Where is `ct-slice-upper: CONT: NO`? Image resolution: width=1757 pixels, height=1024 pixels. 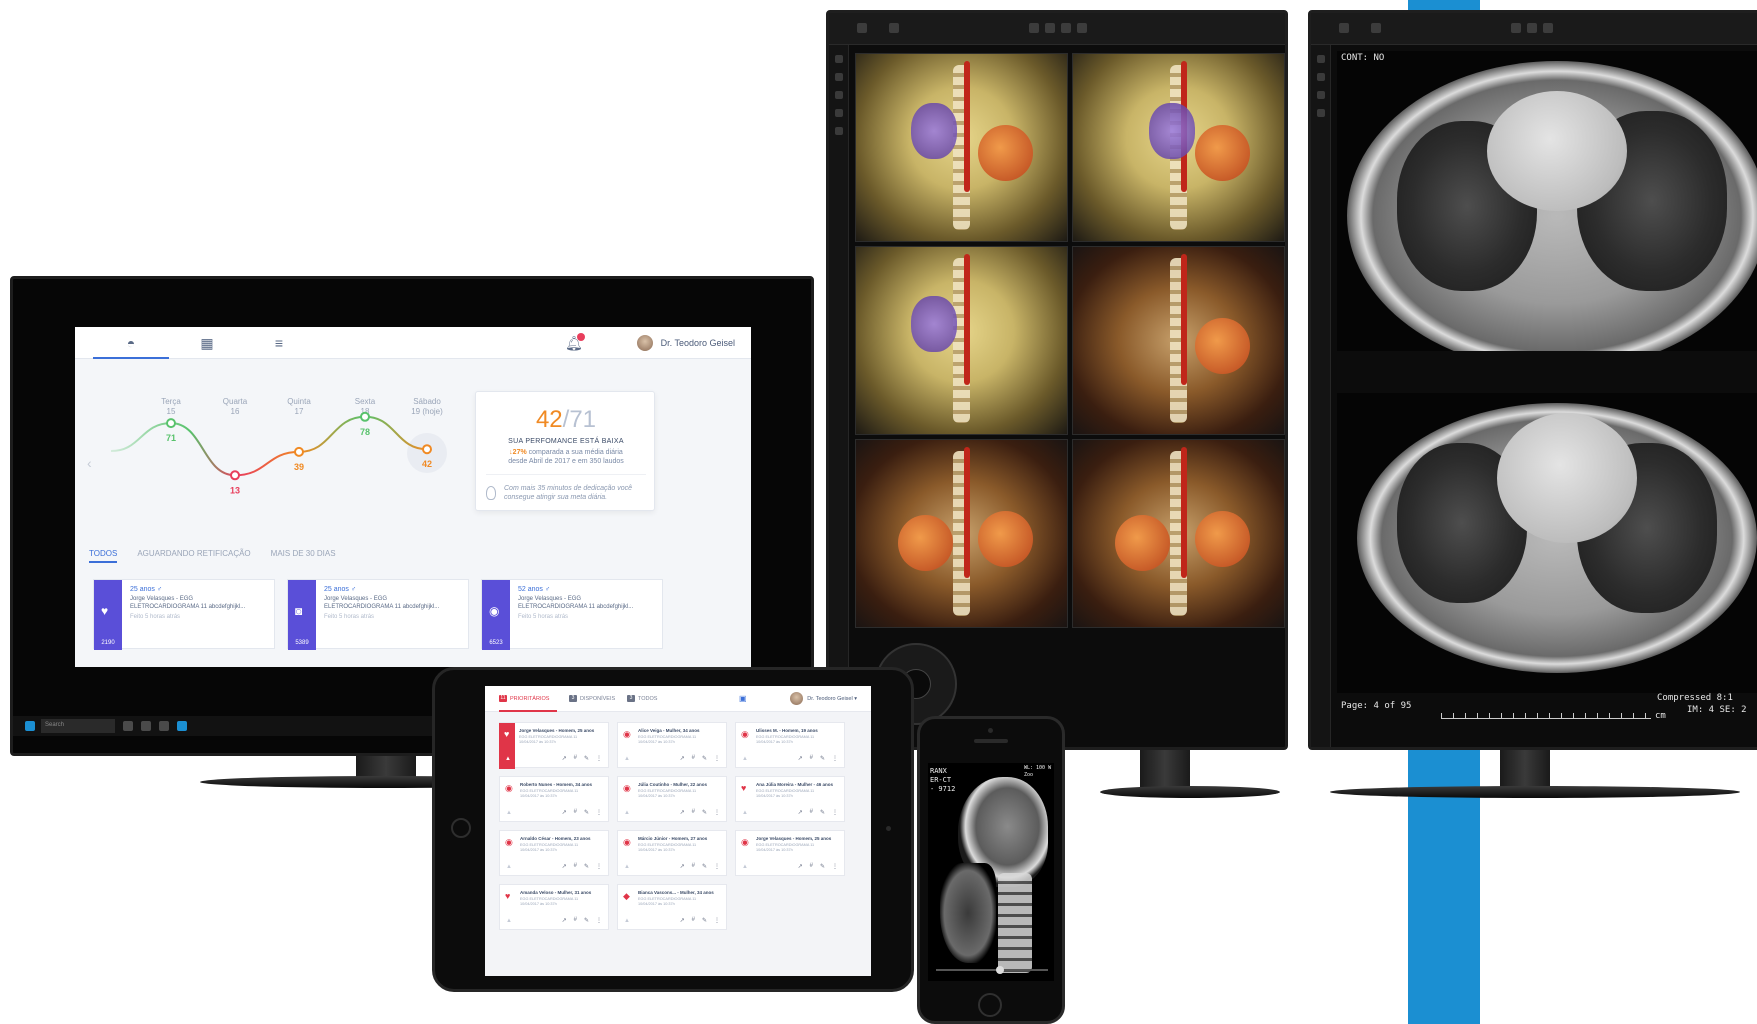
ct-slice-upper: CONT: NO is located at coordinates (1547, 201).